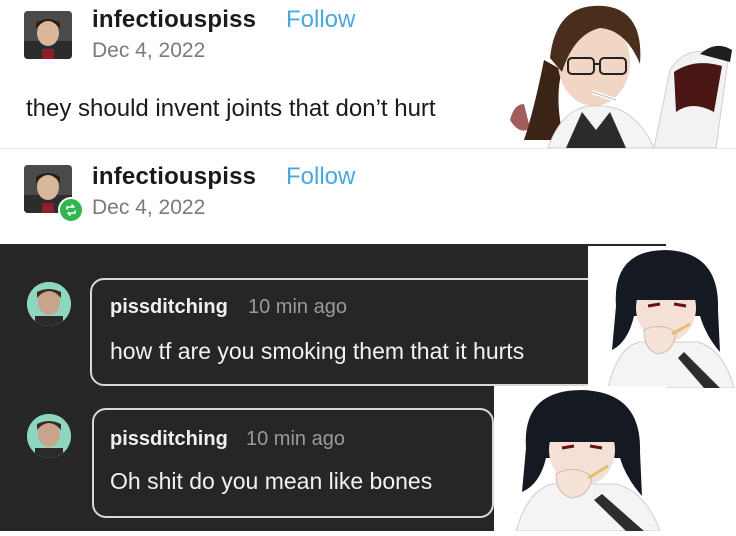 This screenshot has height=536, width=736. I want to click on reblog-date: Dec 4, 2022, so click(148, 208).